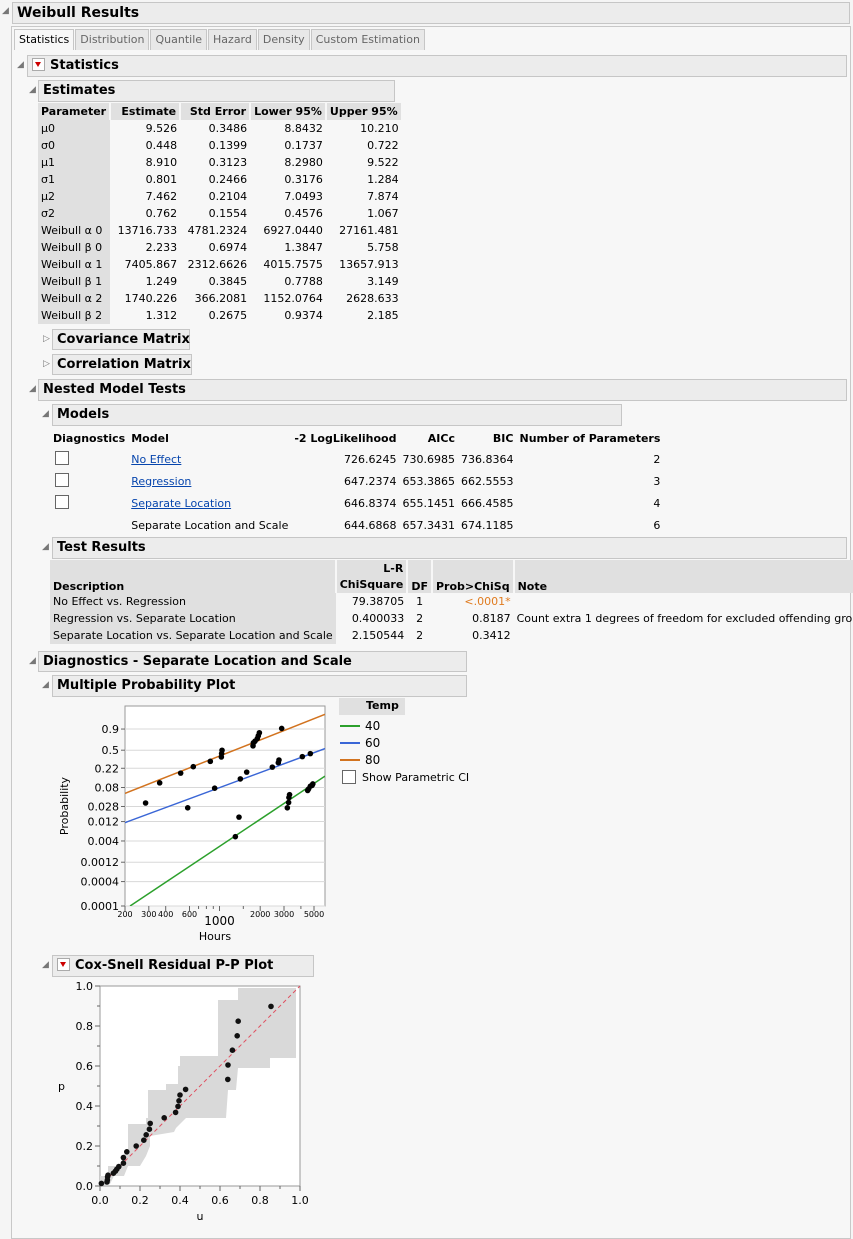  What do you see at coordinates (373, 725) in the screenshot?
I see `legend-label: 40` at bounding box center [373, 725].